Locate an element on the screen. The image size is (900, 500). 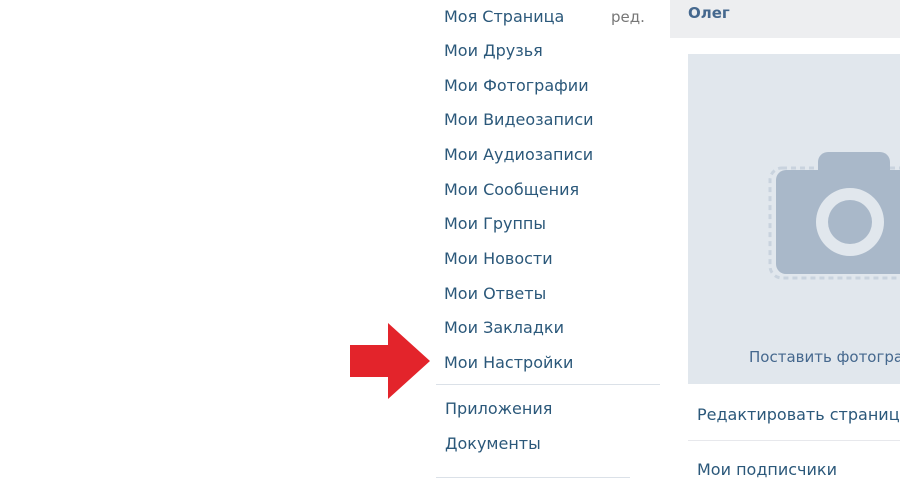
profile-name: Олег is located at coordinates (709, 13).